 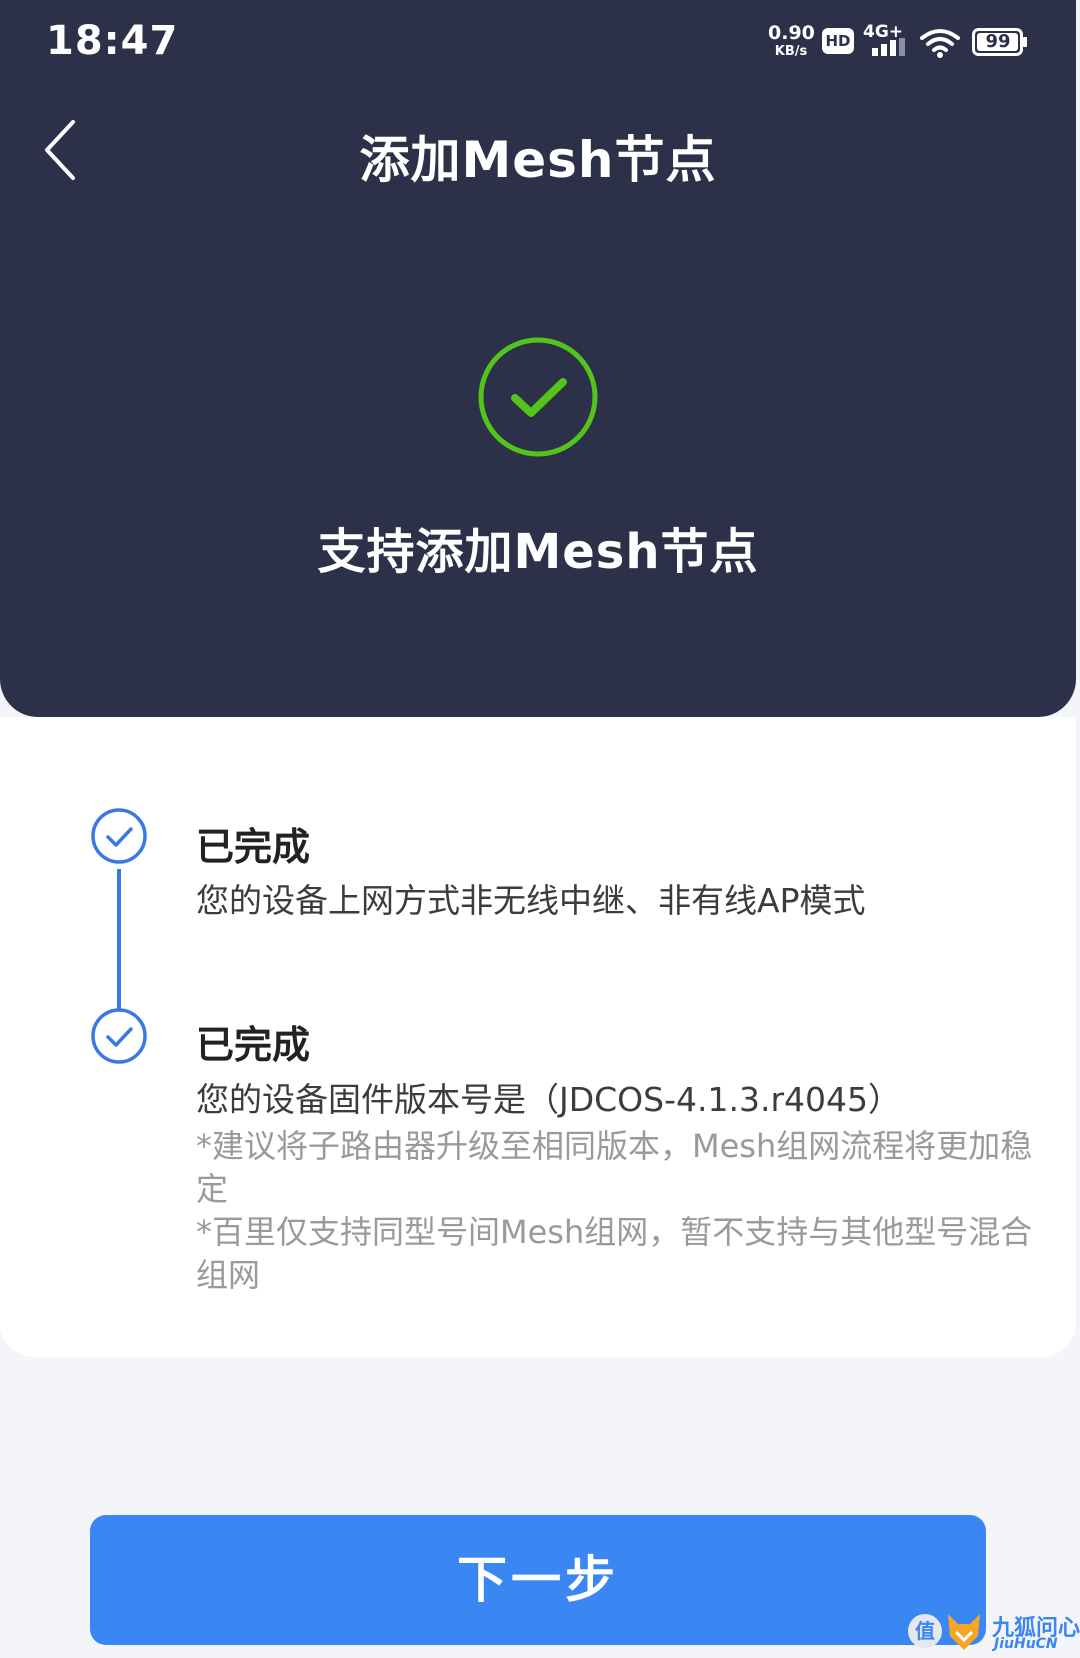 What do you see at coordinates (538, 397) in the screenshot?
I see `success-check-icon` at bounding box center [538, 397].